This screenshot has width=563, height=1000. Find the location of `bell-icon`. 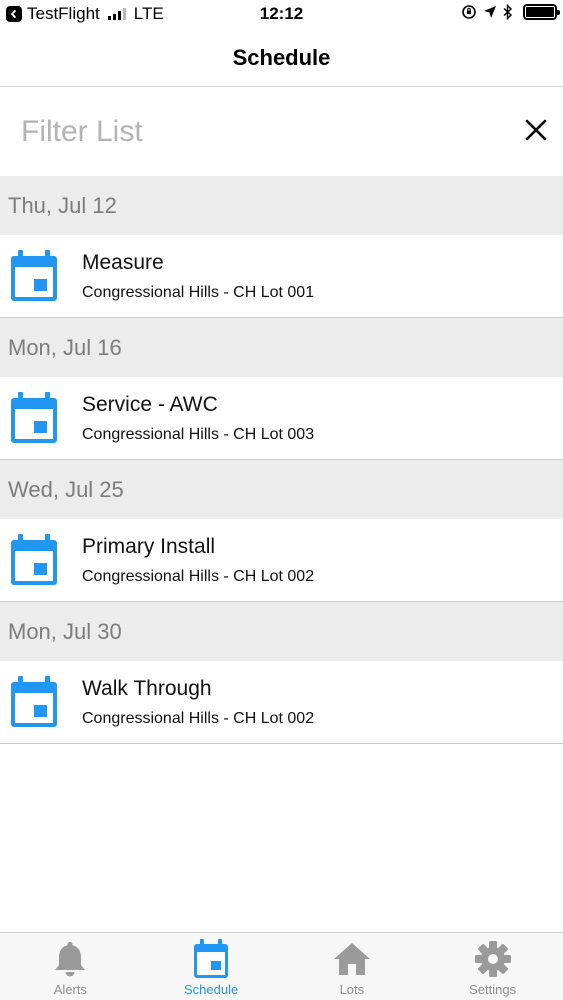

bell-icon is located at coordinates (70, 959).